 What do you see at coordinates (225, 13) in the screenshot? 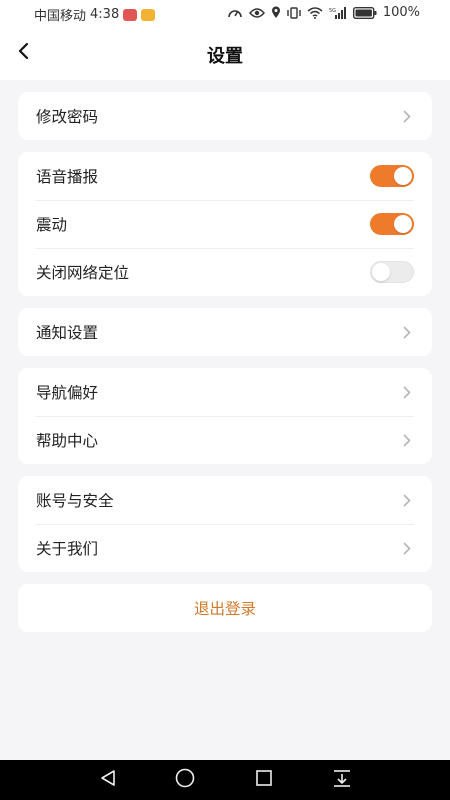
I see `status-bar: 中国移动 4:38 5G 100%` at bounding box center [225, 13].